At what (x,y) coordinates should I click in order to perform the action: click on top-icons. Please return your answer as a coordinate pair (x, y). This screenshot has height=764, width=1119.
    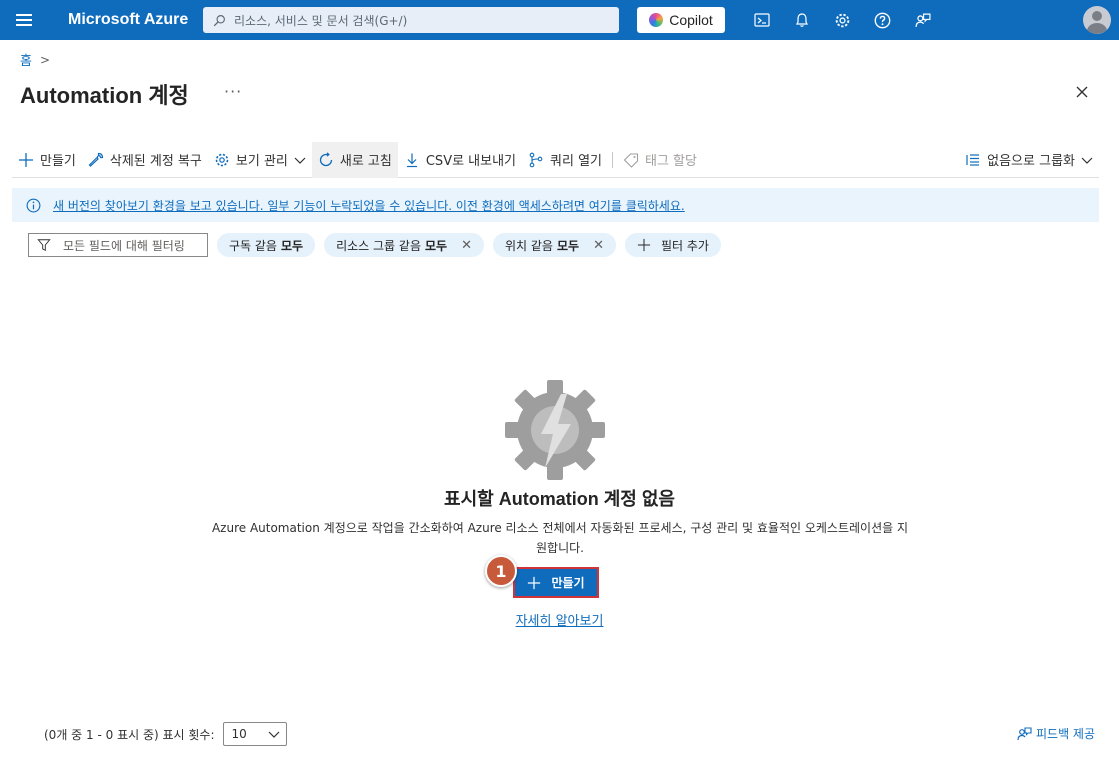
    Looking at the image, I should click on (842, 20).